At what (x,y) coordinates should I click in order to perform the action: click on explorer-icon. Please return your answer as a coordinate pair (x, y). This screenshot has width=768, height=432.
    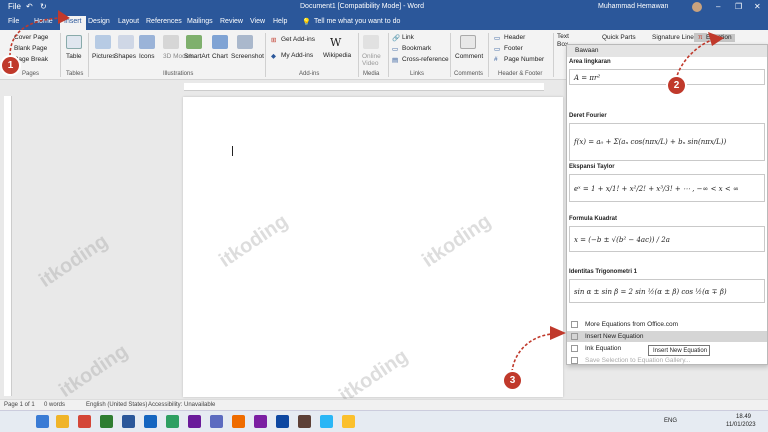
    Looking at the image, I should click on (62, 421).